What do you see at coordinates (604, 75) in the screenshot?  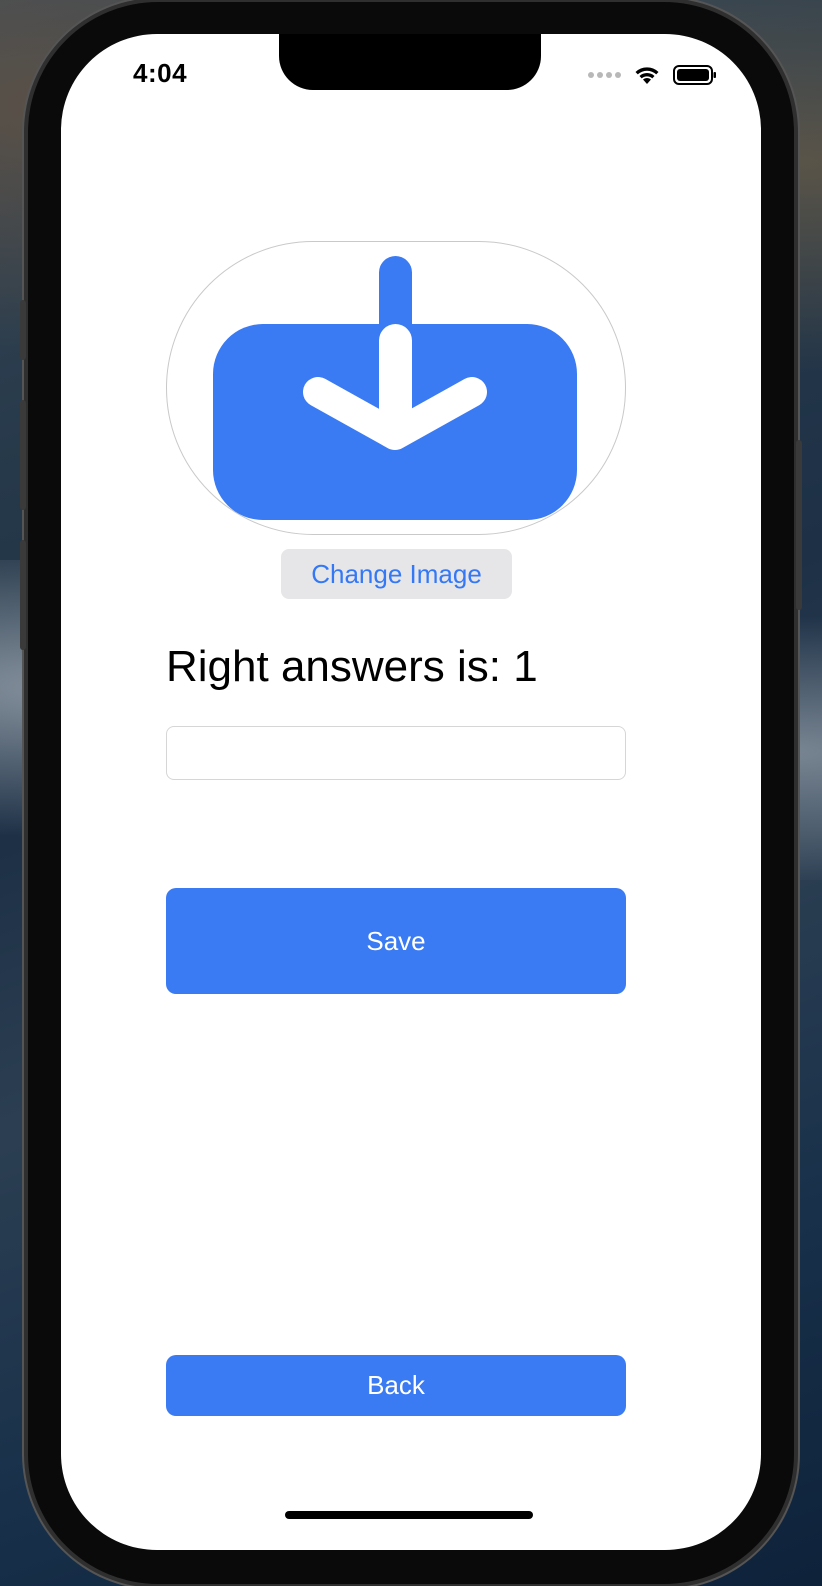 I see `cellular-dots-icon` at bounding box center [604, 75].